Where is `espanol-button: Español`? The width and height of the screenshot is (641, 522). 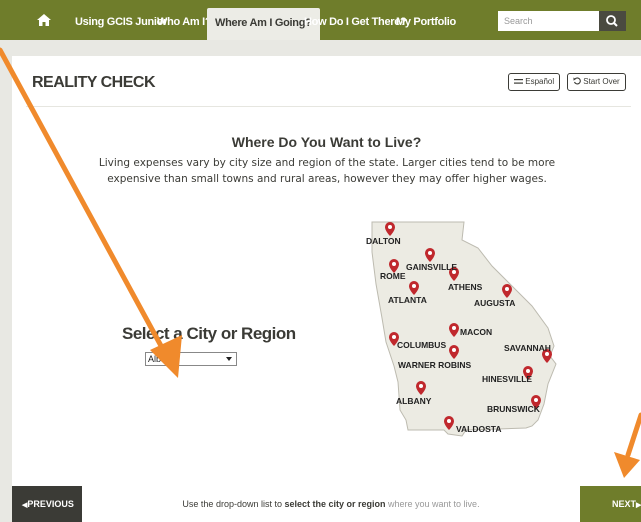 espanol-button: Español is located at coordinates (534, 82).